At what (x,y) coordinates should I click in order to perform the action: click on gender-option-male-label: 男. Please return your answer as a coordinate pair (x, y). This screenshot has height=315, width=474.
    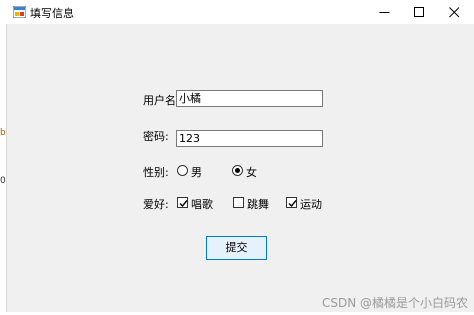
    Looking at the image, I should click on (196, 172).